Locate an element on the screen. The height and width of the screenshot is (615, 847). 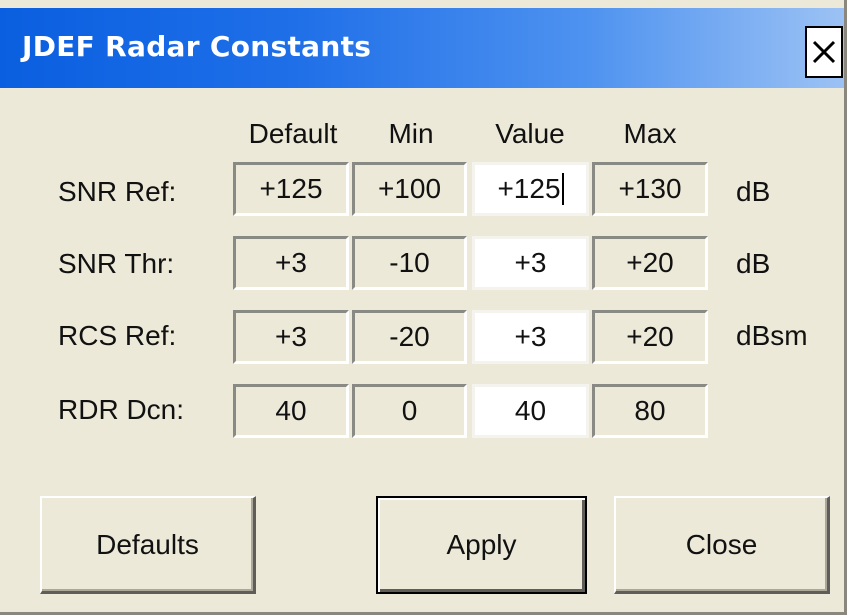
close-icon is located at coordinates (824, 52).